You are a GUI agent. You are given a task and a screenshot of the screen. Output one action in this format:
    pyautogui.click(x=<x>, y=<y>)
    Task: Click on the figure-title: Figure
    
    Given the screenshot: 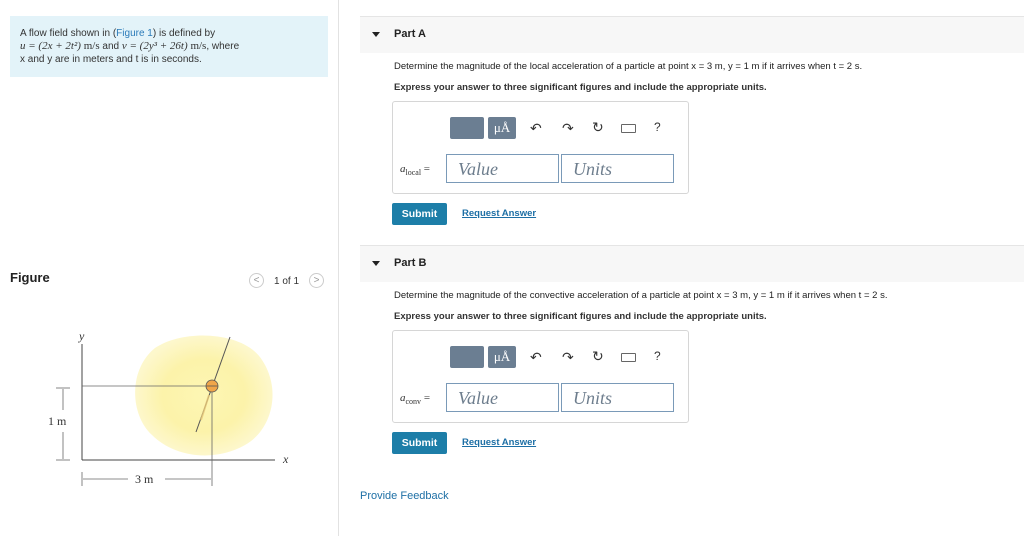 What is the action you would take?
    pyautogui.click(x=30, y=277)
    